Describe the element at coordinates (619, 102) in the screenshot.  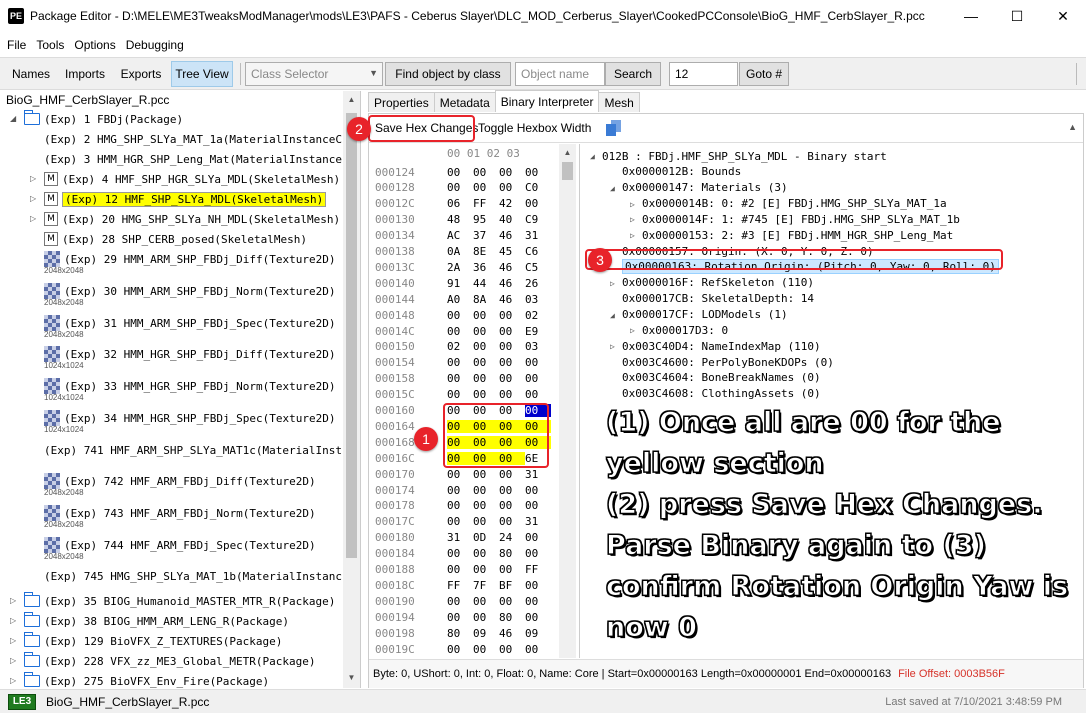
I see `tab-mesh: Mesh` at that location.